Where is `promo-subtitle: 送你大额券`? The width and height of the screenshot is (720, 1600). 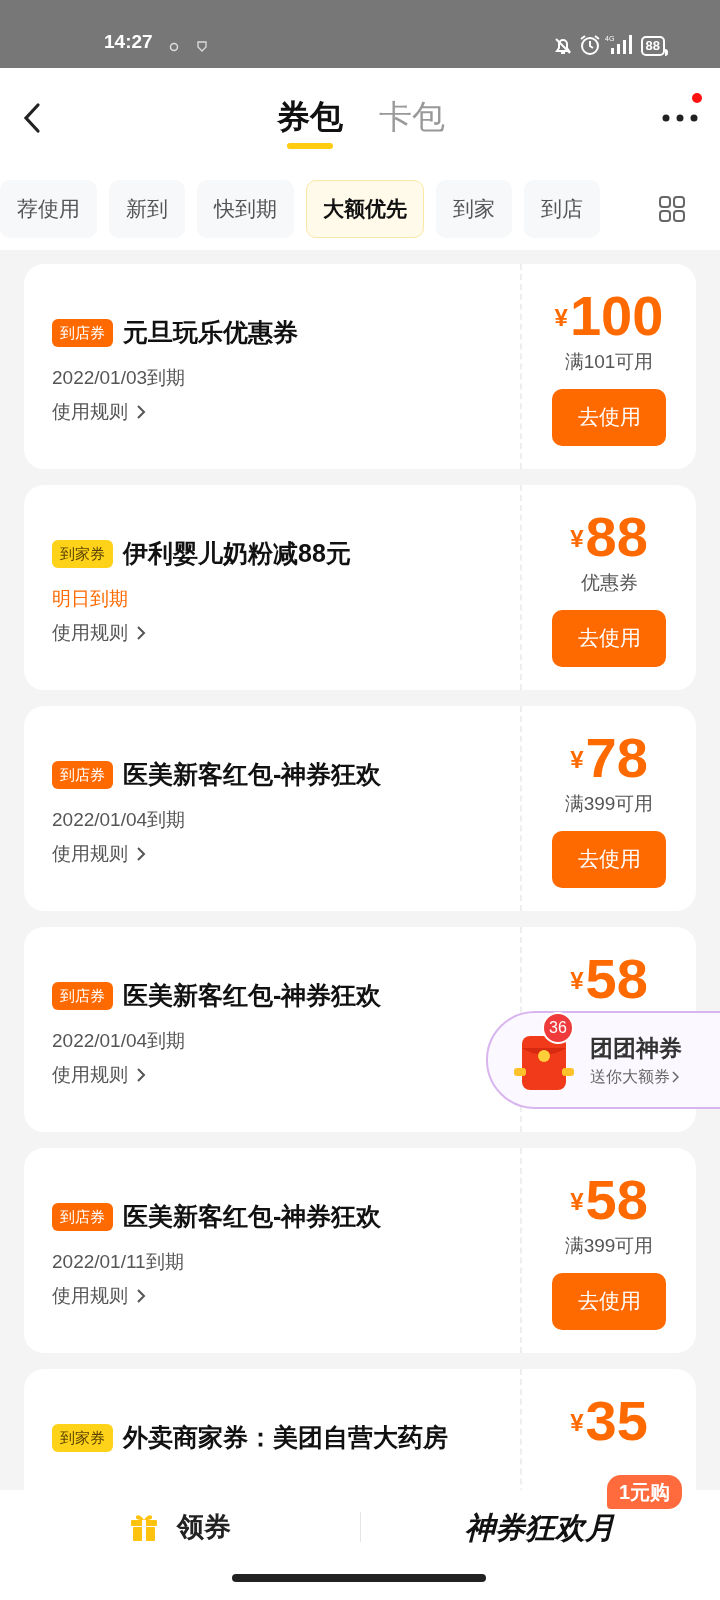 promo-subtitle: 送你大额券 is located at coordinates (630, 1077).